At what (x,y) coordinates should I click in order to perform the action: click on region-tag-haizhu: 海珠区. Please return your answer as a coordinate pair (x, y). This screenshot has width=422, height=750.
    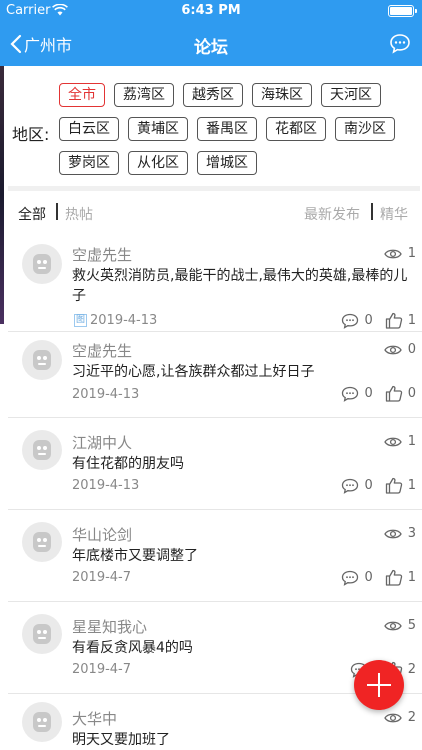
    Looking at the image, I should click on (282, 95).